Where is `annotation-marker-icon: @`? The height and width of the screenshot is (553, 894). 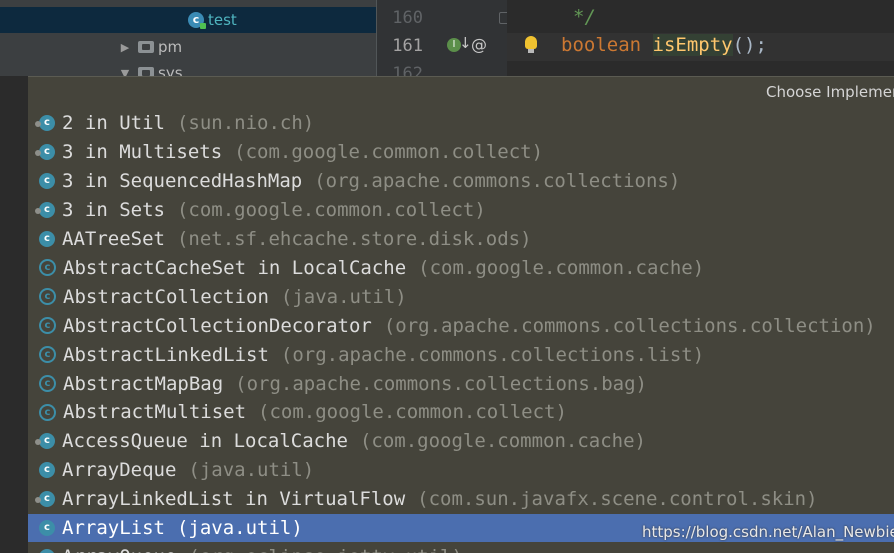 annotation-marker-icon: @ is located at coordinates (479, 44).